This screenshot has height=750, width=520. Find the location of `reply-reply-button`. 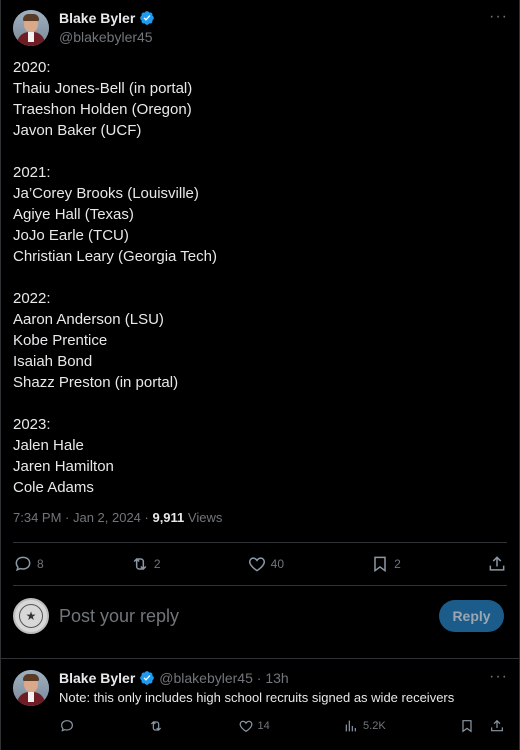

reply-reply-button is located at coordinates (67, 726).